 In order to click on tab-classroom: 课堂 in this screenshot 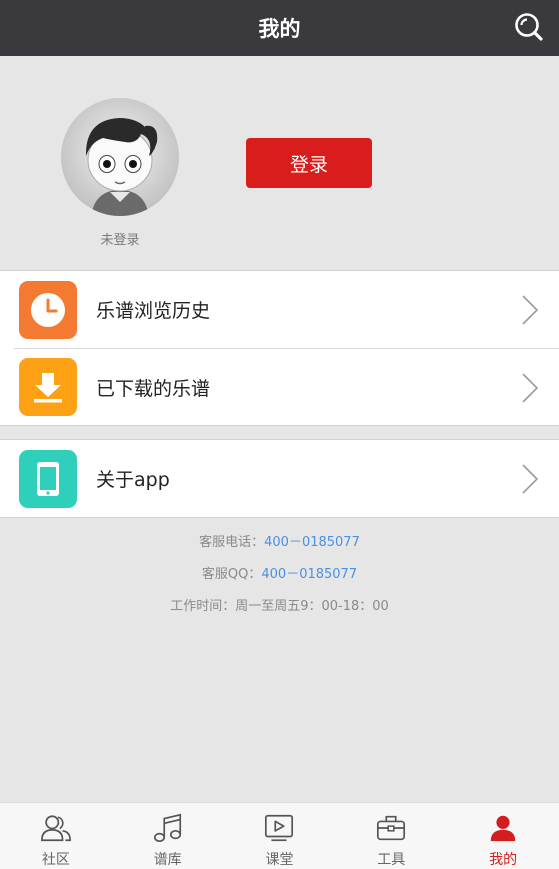, I will do `click(280, 836)`.